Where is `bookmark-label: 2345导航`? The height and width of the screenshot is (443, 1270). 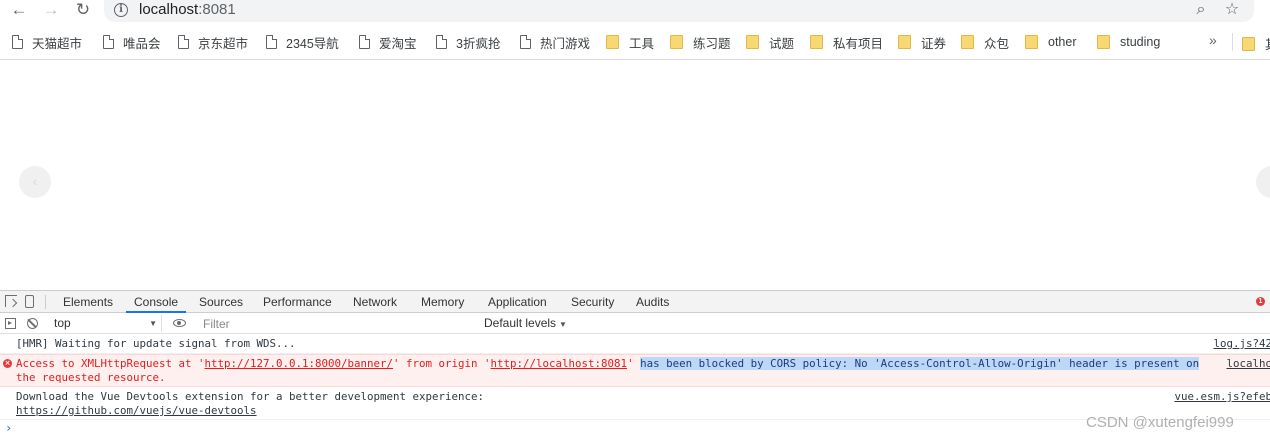
bookmark-label: 2345导航 is located at coordinates (312, 43).